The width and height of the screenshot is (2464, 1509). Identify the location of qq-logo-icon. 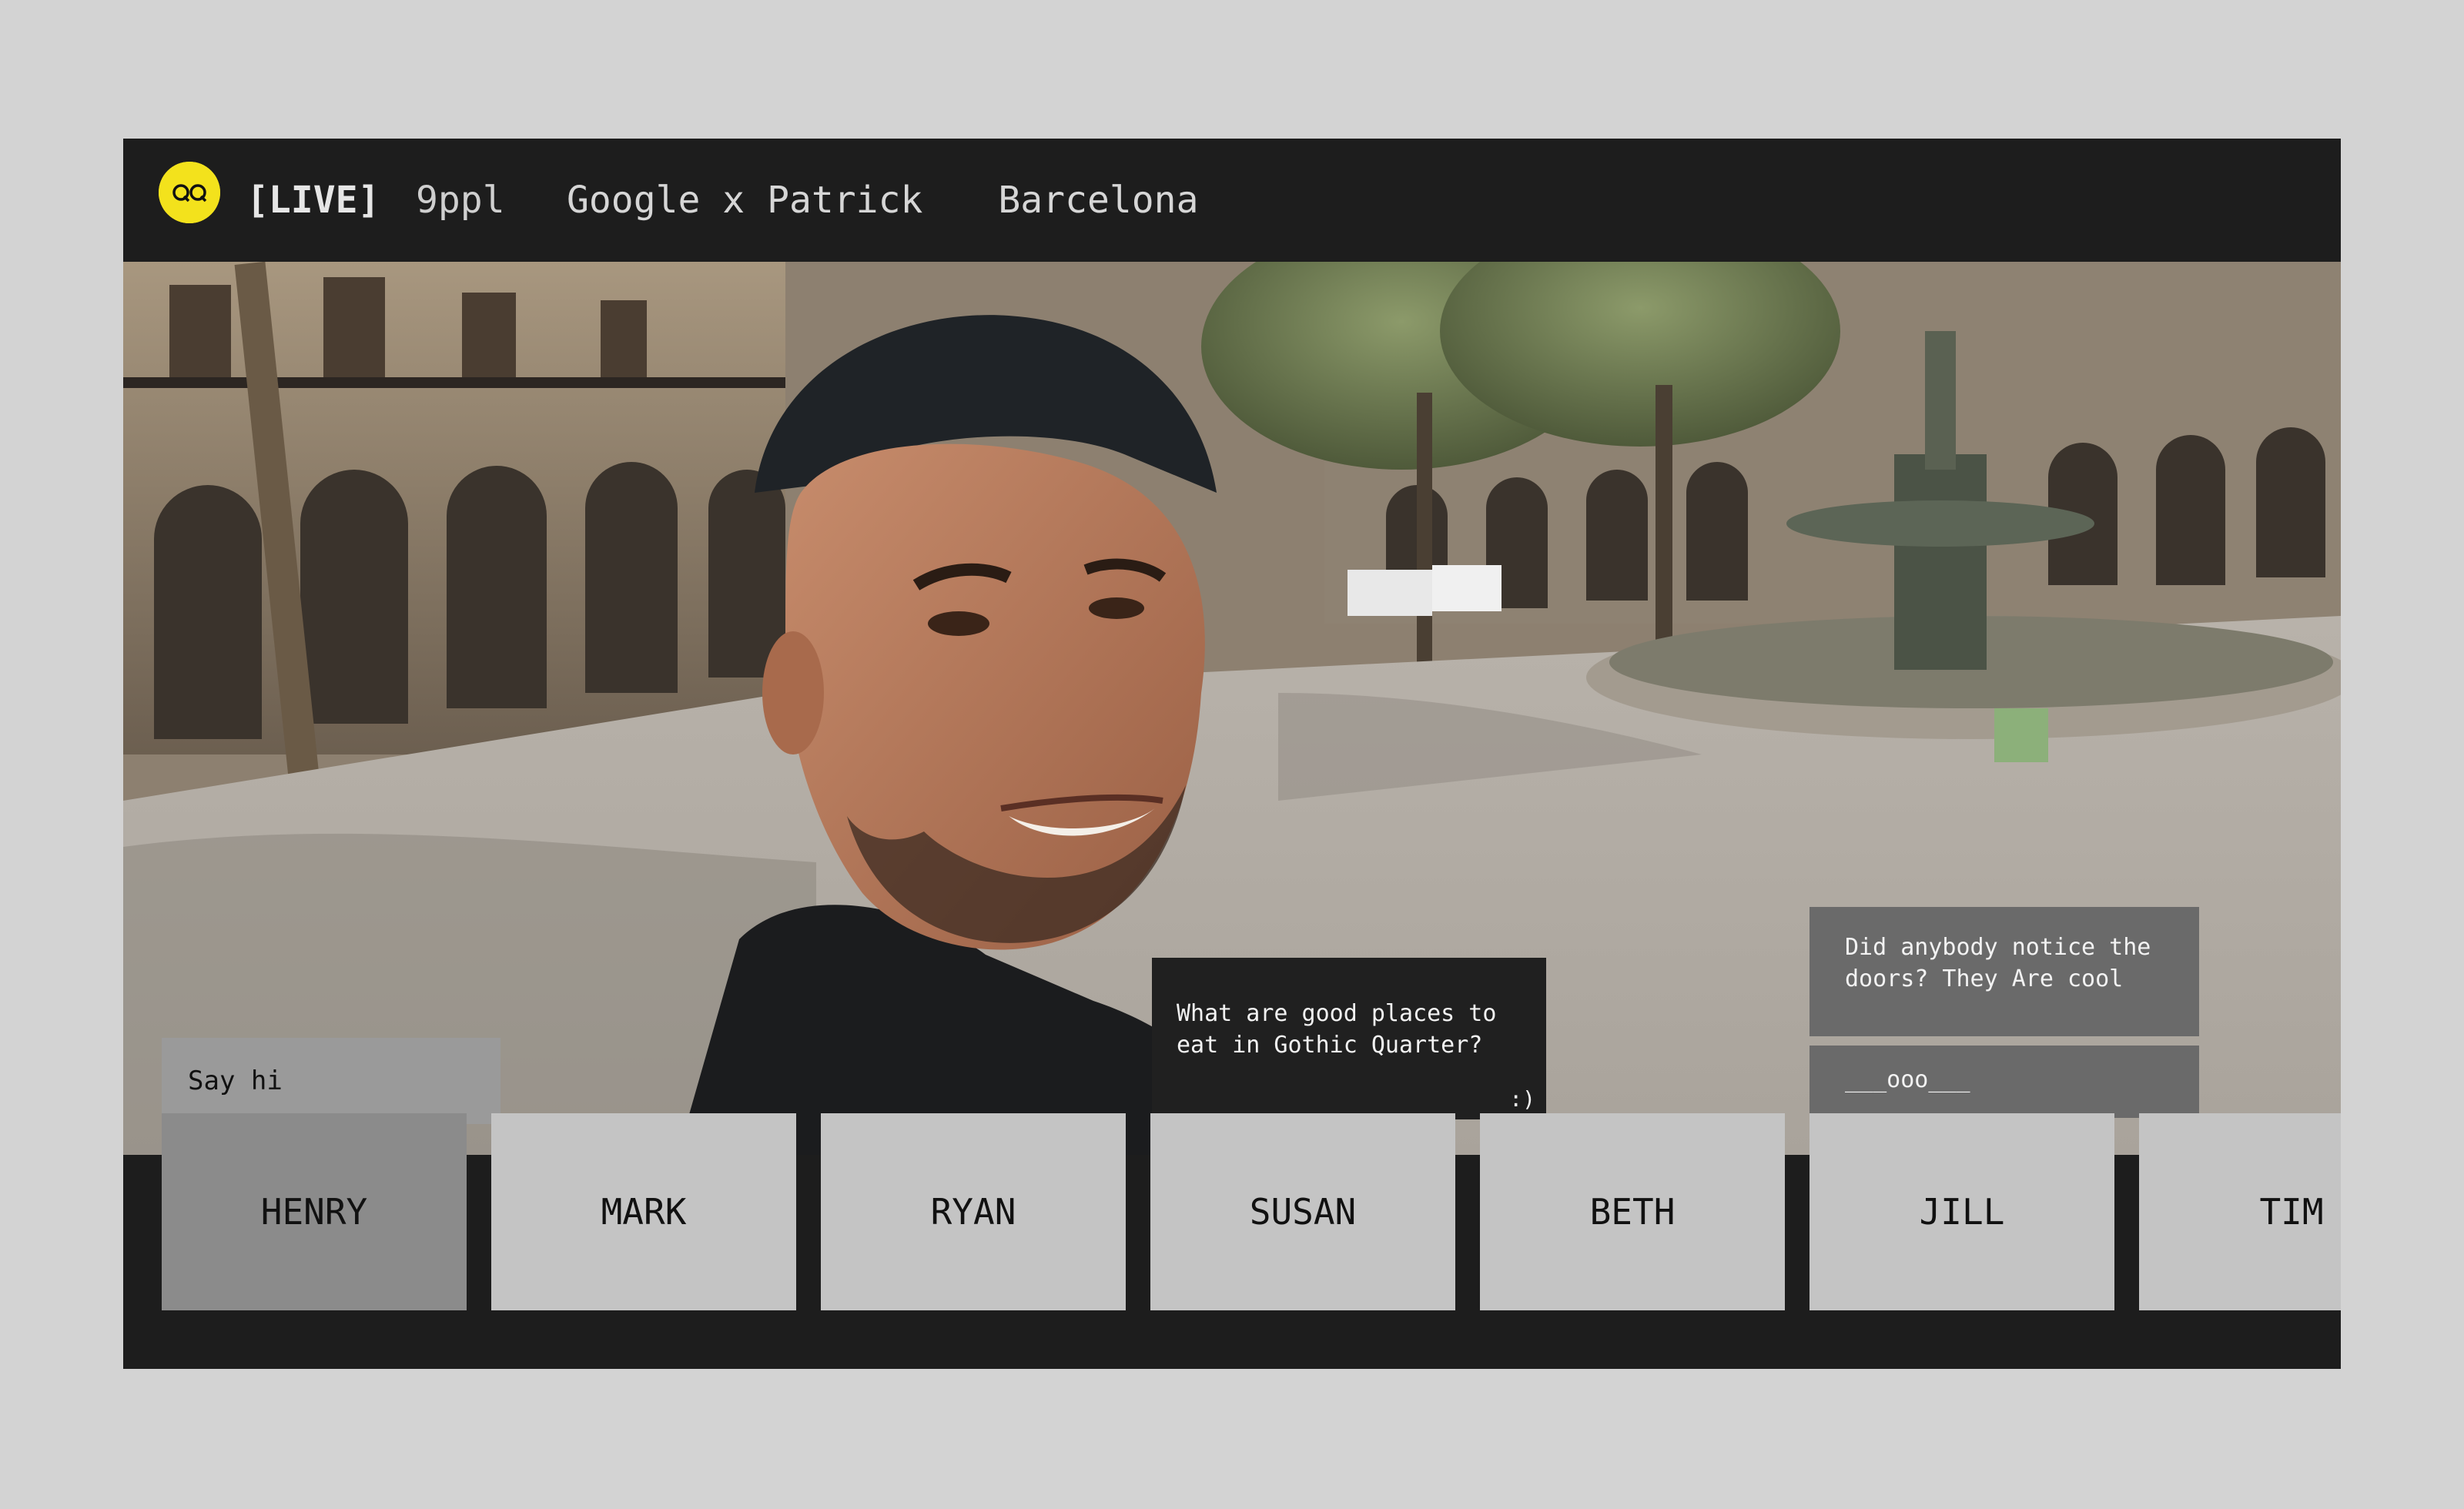
(189, 192).